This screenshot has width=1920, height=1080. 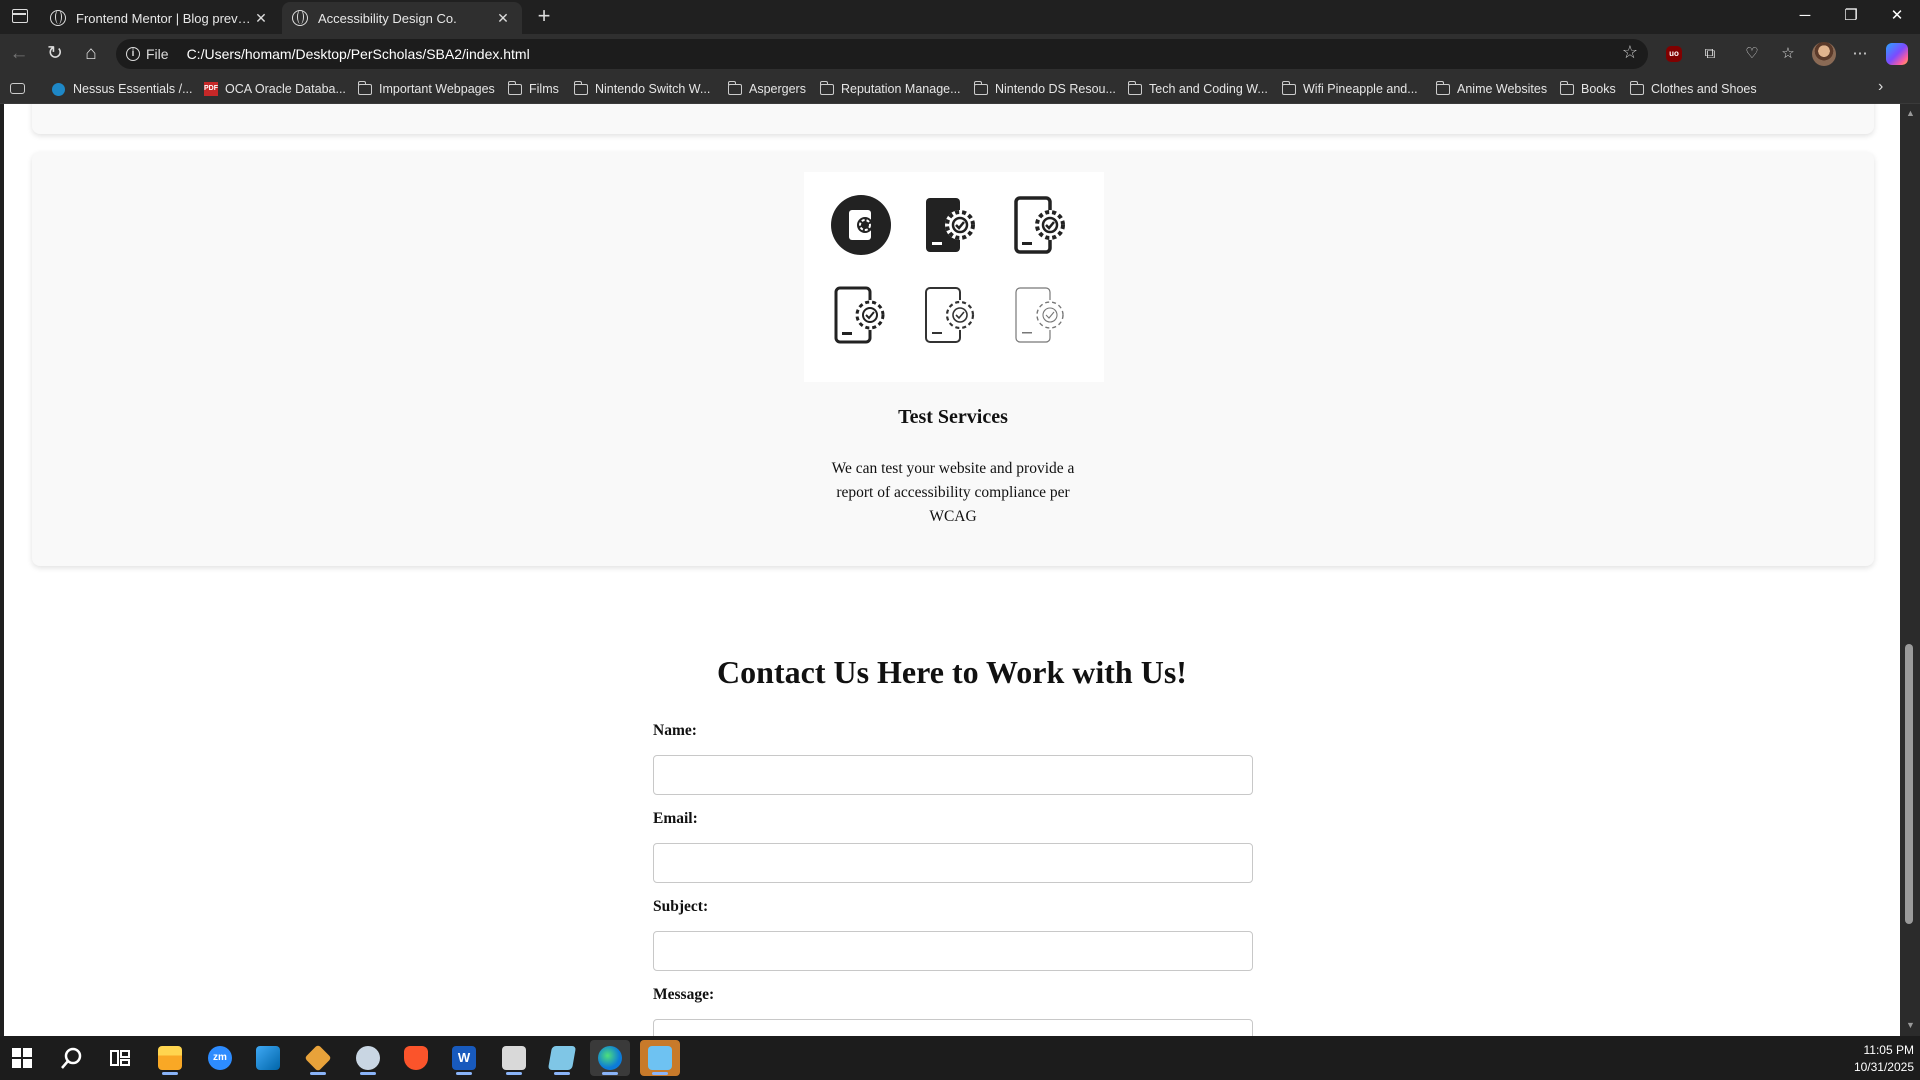 I want to click on taskbar-notepad, so click(x=562, y=1058).